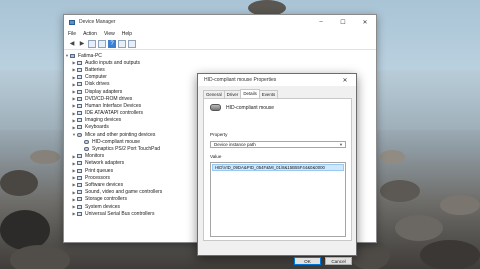 This screenshot has height=269, width=480. I want to click on tree-item-label: IDE ATA/ATAPI controllers, so click(114, 113).